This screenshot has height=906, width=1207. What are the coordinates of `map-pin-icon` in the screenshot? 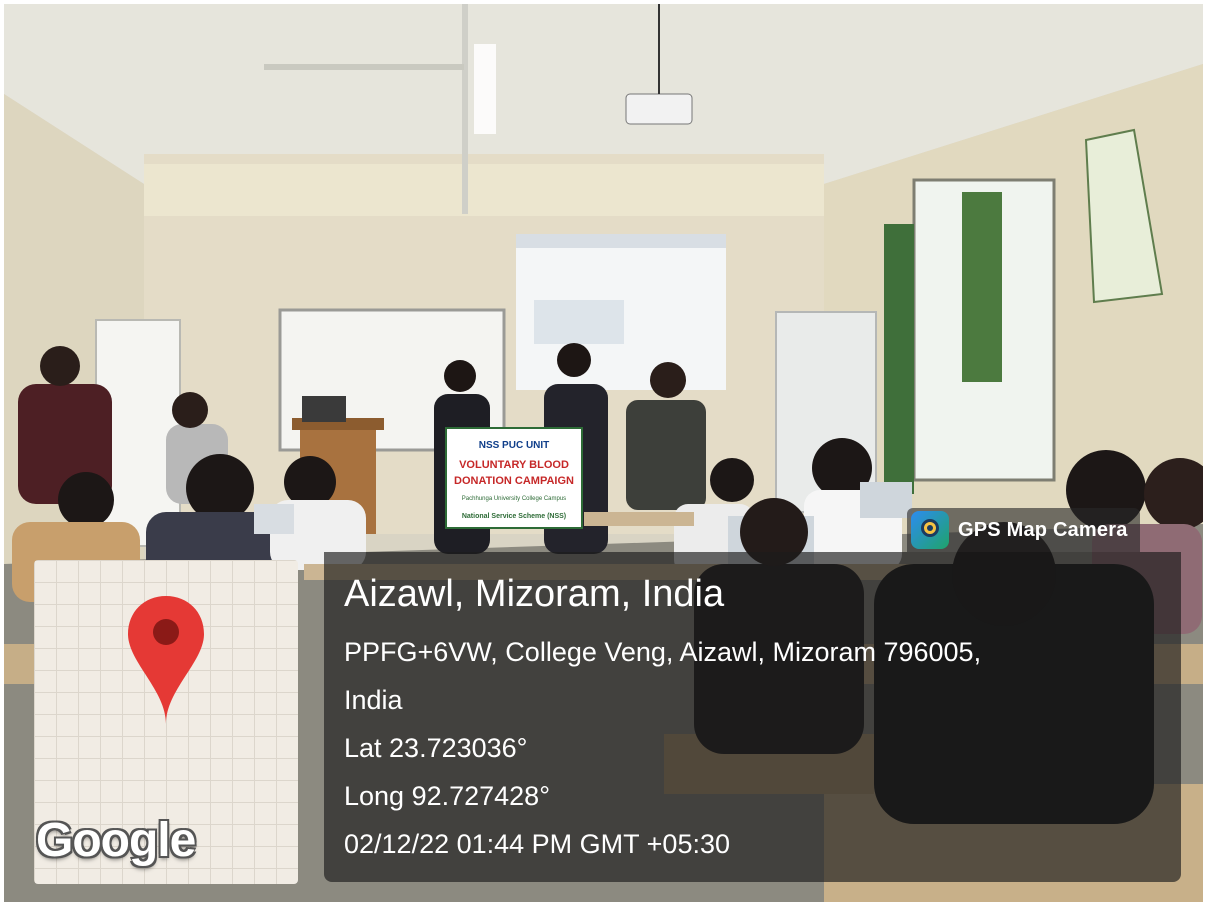 It's located at (166, 660).